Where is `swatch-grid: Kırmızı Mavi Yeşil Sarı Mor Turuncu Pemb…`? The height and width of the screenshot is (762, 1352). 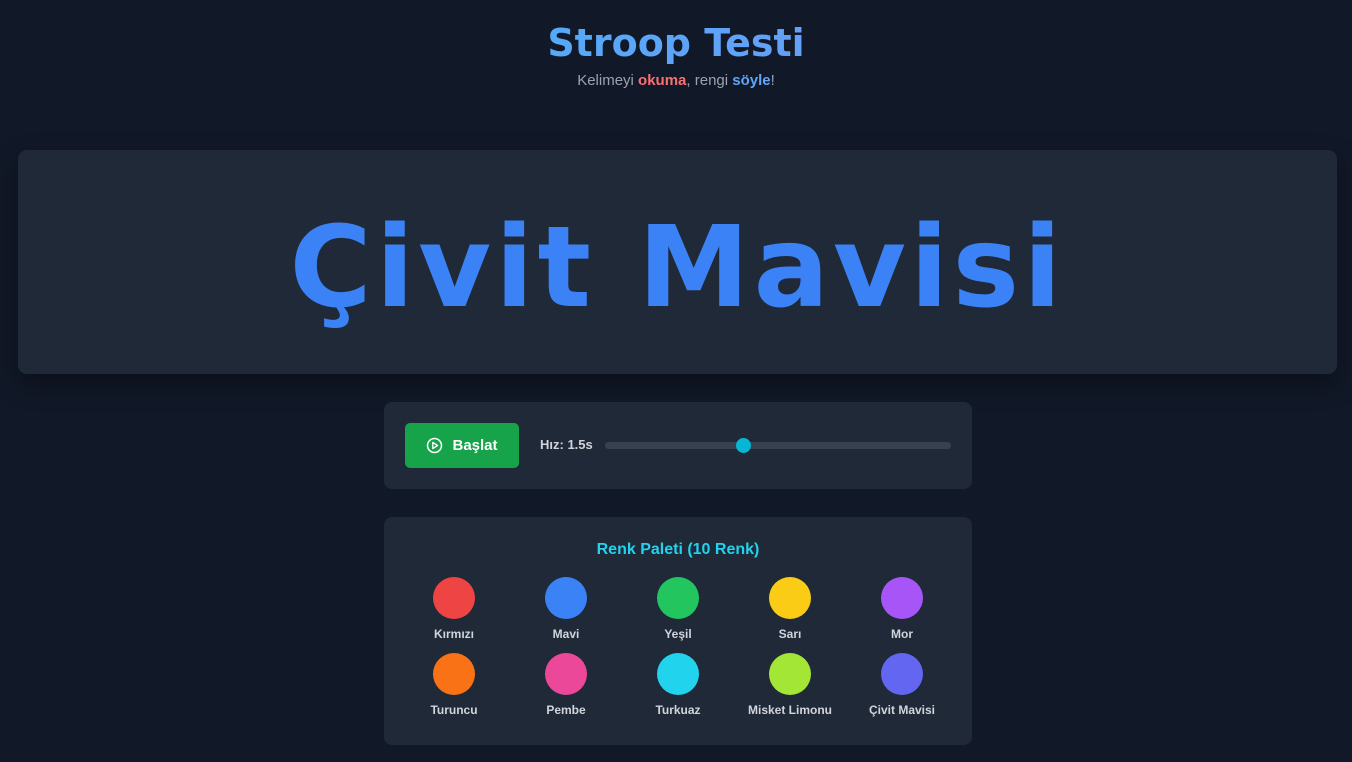 swatch-grid: Kırmızı Mavi Yeşil Sarı Mor Turuncu Pemb… is located at coordinates (678, 647).